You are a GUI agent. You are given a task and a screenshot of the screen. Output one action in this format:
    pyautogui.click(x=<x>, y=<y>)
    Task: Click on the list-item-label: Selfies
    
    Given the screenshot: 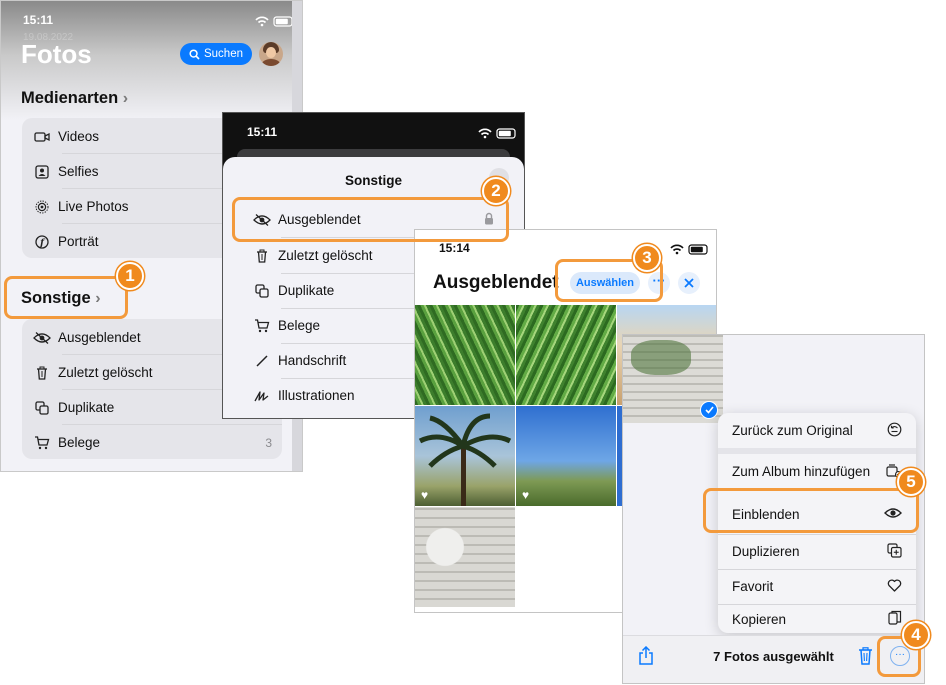 What is the action you would take?
    pyautogui.click(x=78, y=171)
    